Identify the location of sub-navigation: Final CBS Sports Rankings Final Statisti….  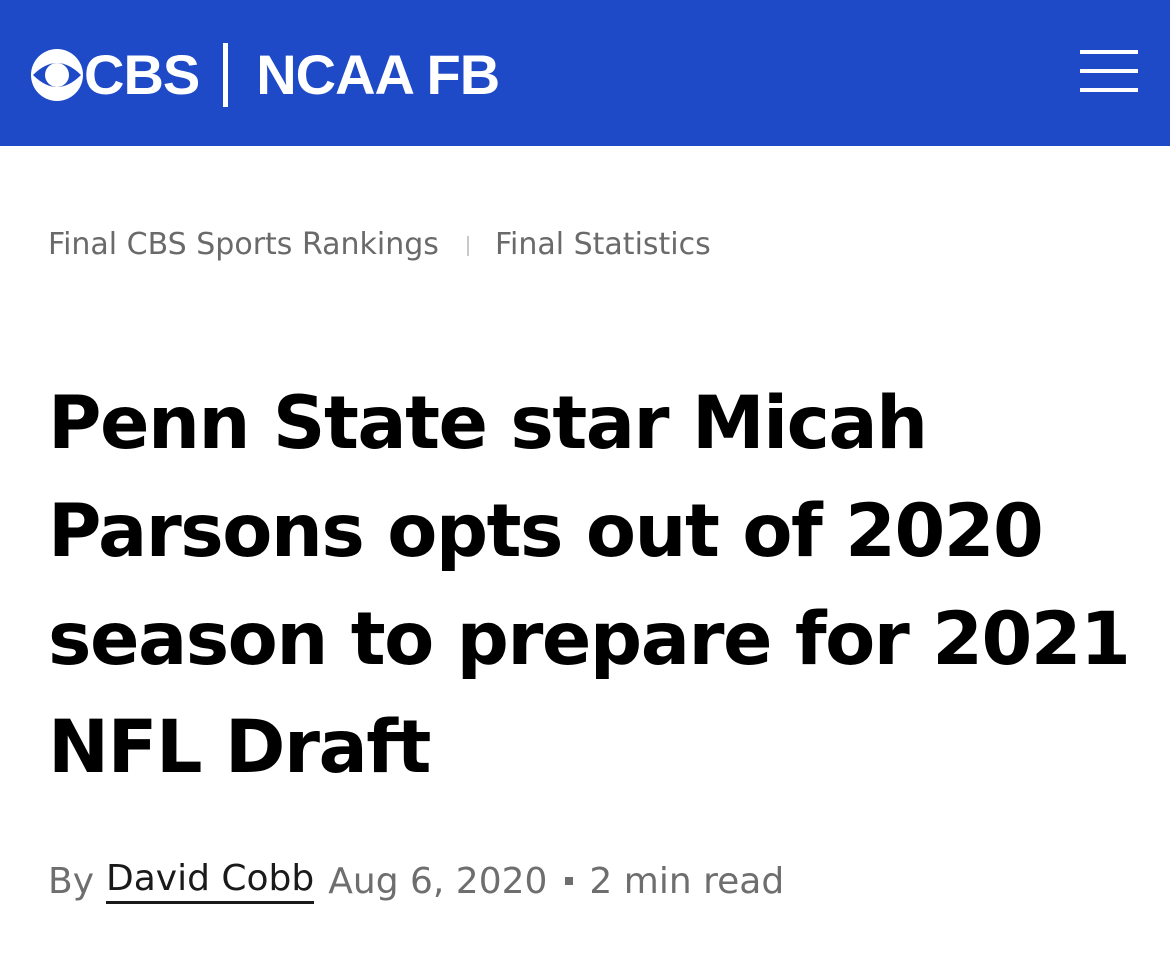
(379, 244).